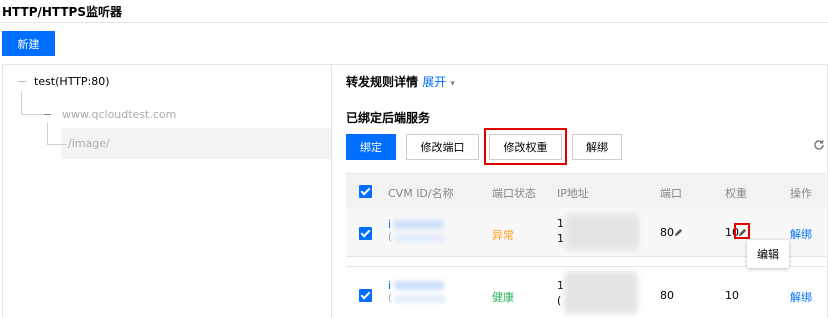 This screenshot has height=318, width=828. Describe the element at coordinates (732, 295) in the screenshot. I see `weight-value: 10` at that location.